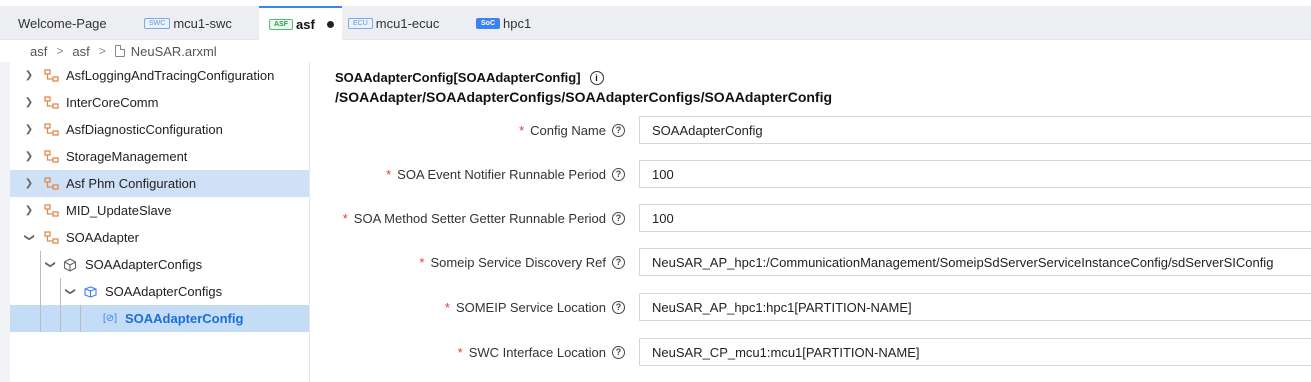 Image resolution: width=1311 pixels, height=382 pixels. Describe the element at coordinates (530, 307) in the screenshot. I see `field-label-text: SOMEIP Service Location` at that location.